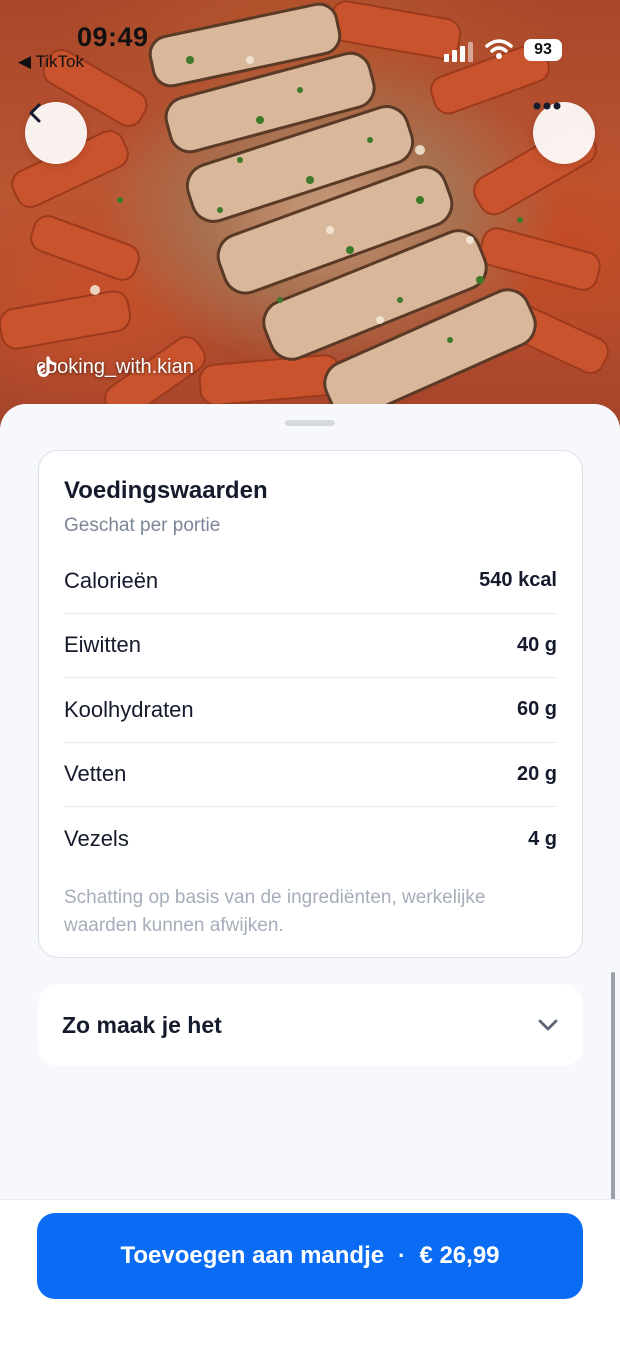  I want to click on tiktok-icon, so click(47, 366).